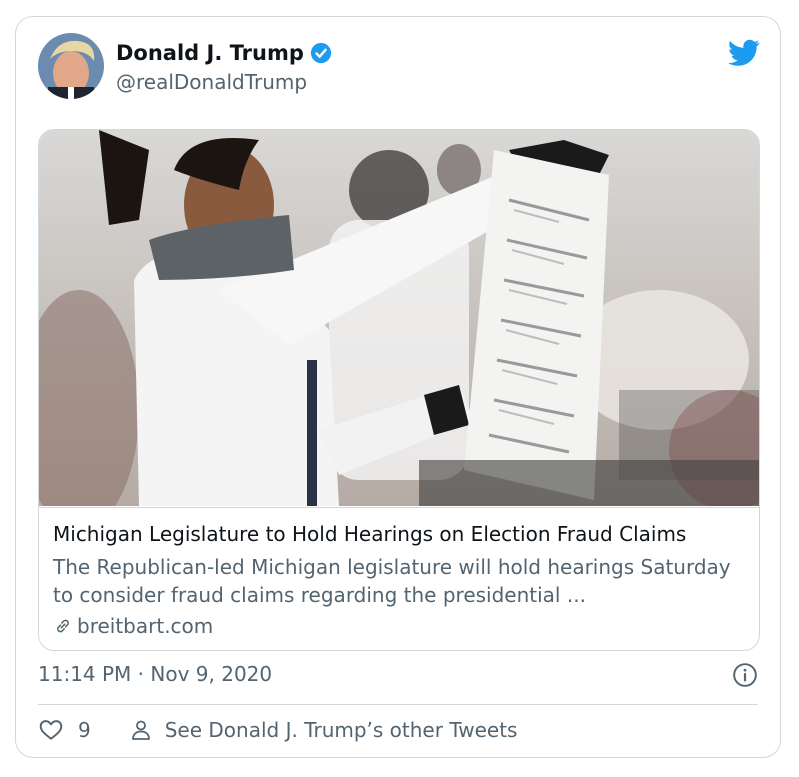  I want to click on tweet-timestamp: 11:14 PM · Nov 9, 2020, so click(155, 674).